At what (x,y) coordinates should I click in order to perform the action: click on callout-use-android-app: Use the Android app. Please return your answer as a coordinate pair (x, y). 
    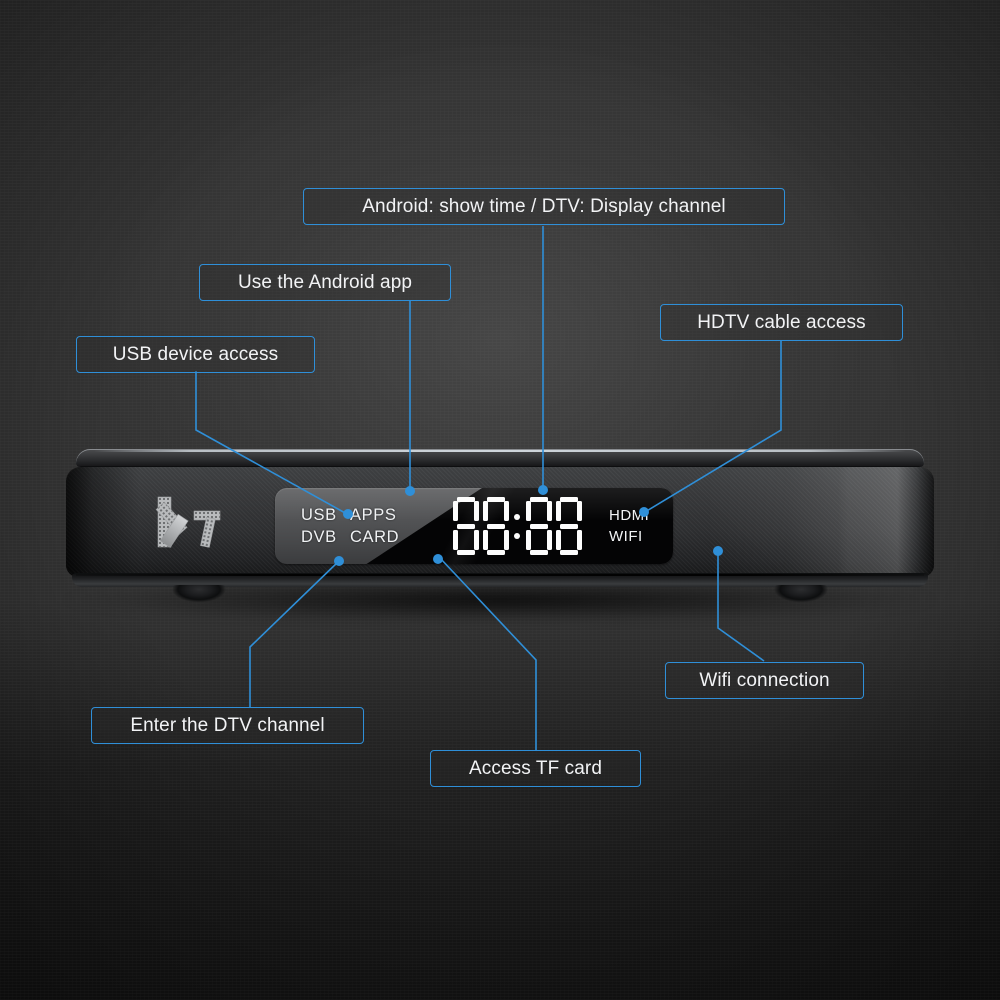
    Looking at the image, I should click on (325, 282).